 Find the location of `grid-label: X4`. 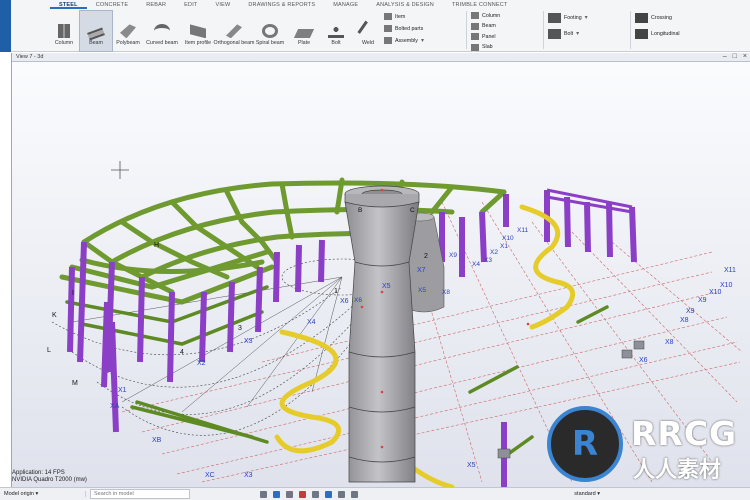

grid-label: X4 is located at coordinates (476, 264).